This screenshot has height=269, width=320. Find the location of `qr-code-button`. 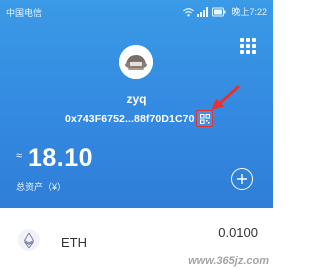

qr-code-button is located at coordinates (204, 118).